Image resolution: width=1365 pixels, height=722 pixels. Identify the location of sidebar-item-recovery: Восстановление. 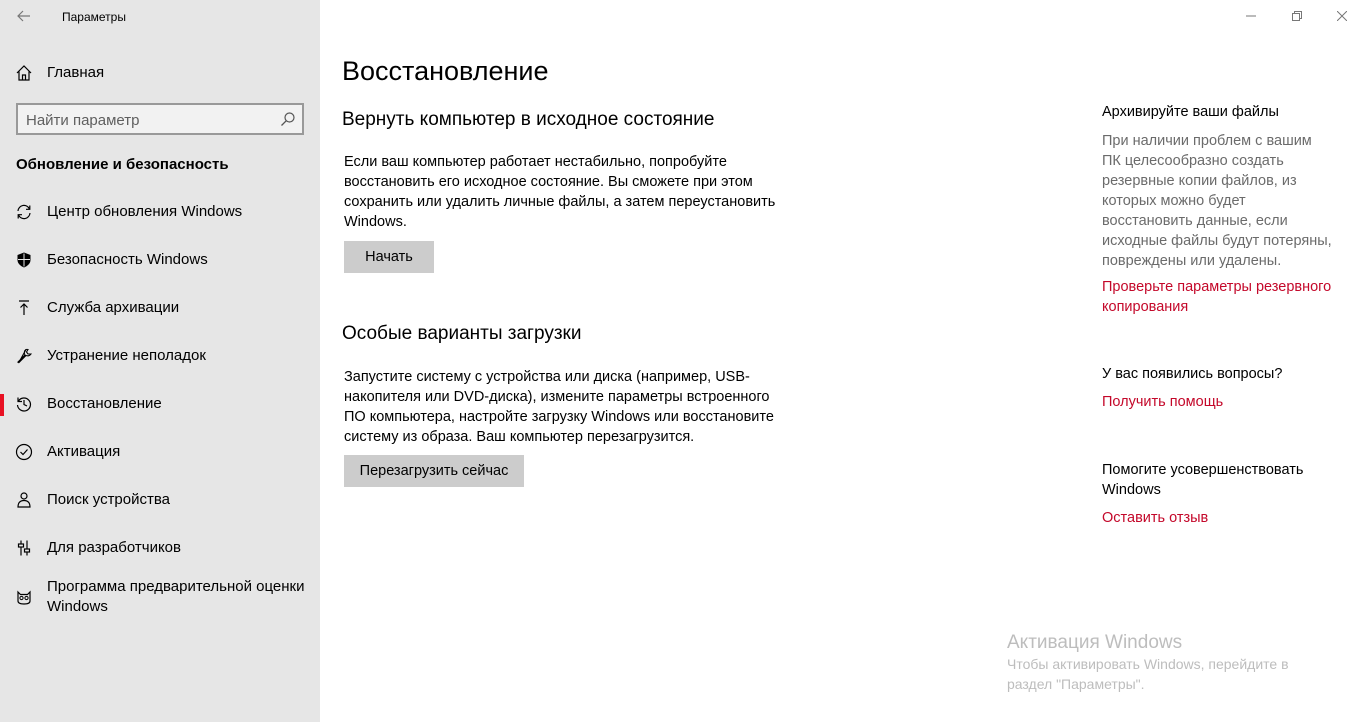
(160, 404).